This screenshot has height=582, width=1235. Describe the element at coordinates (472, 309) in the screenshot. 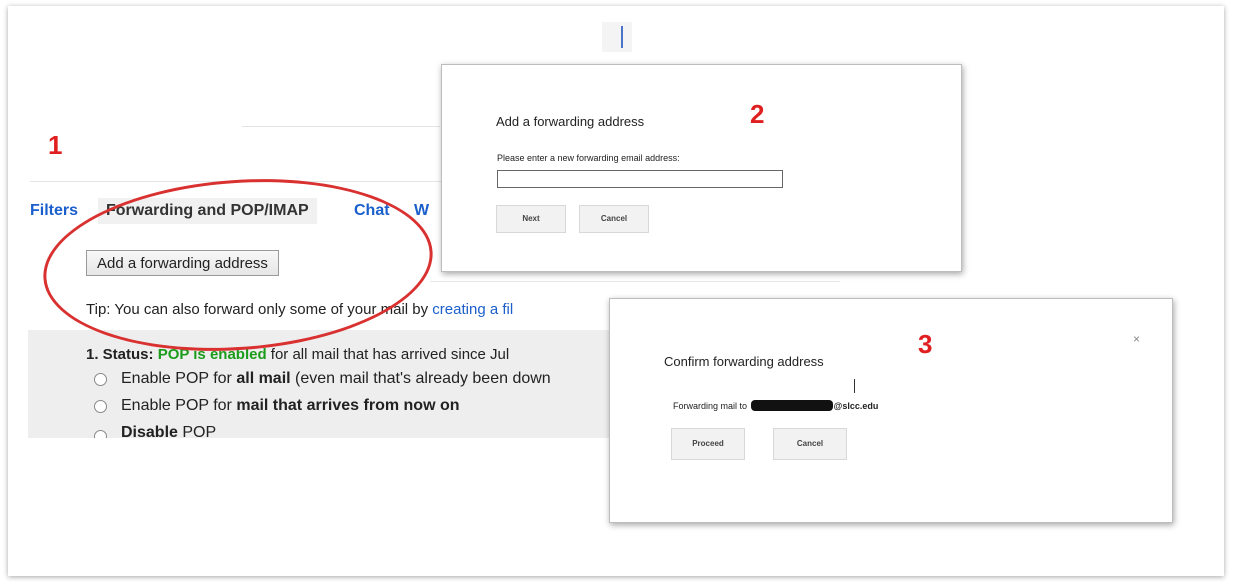

I see `create-filter-link: creating a fil` at that location.